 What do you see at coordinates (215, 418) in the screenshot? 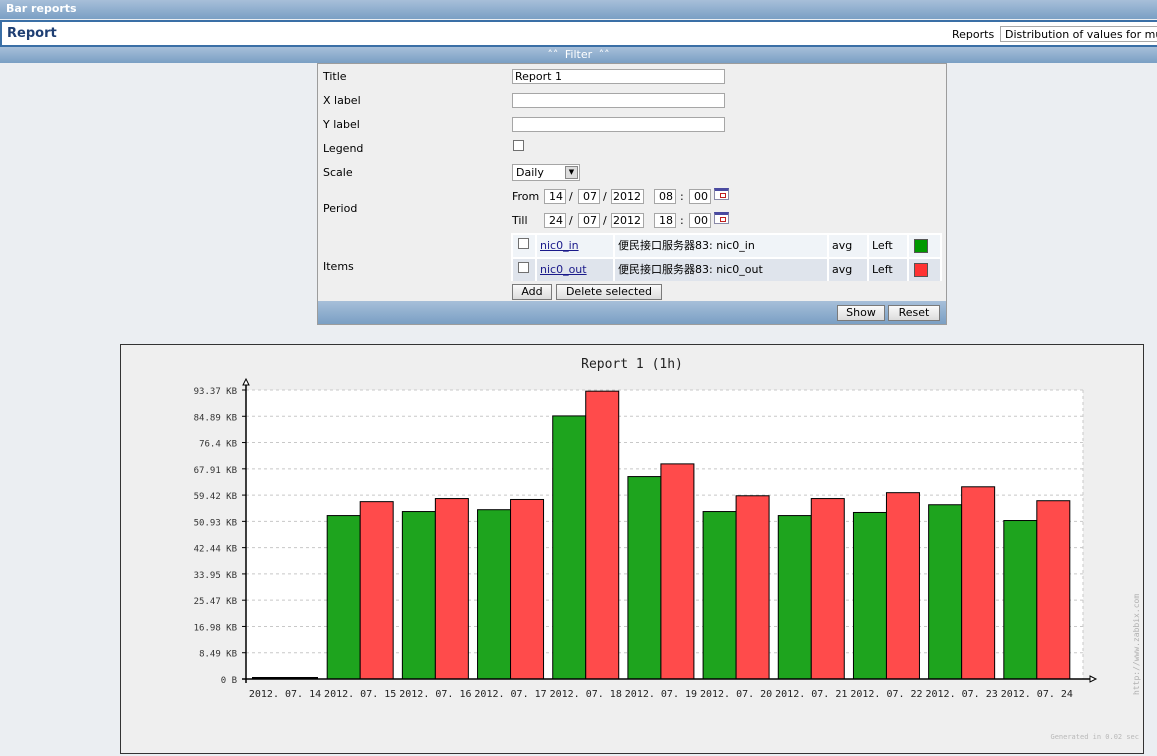
I see `y-tick-label: 84.89 KB` at bounding box center [215, 418].